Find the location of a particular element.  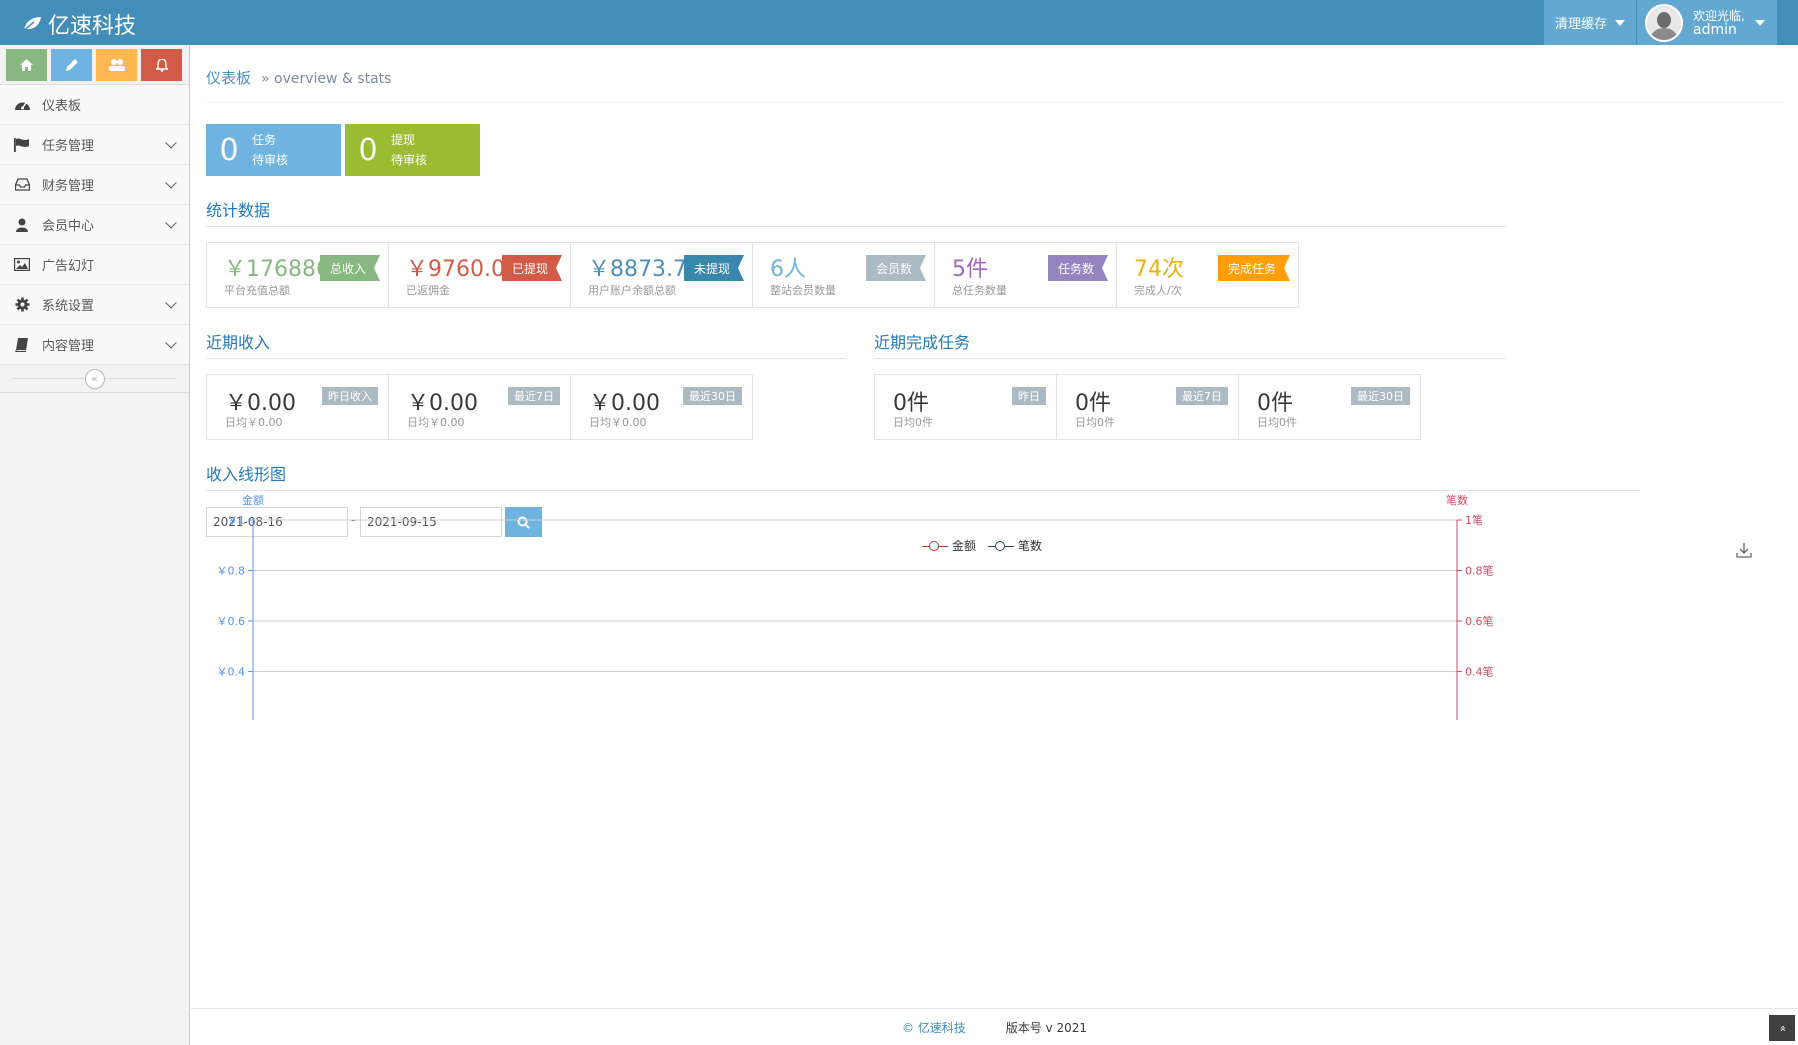

y-left-tick-label: ￥0.6 is located at coordinates (231, 621).